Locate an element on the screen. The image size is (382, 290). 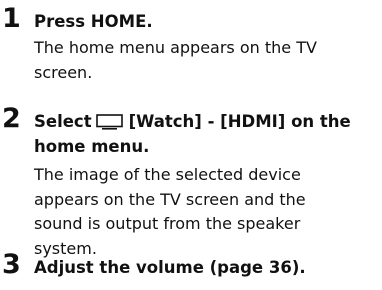
step-instruction: Press HOME. is located at coordinates (93, 21).